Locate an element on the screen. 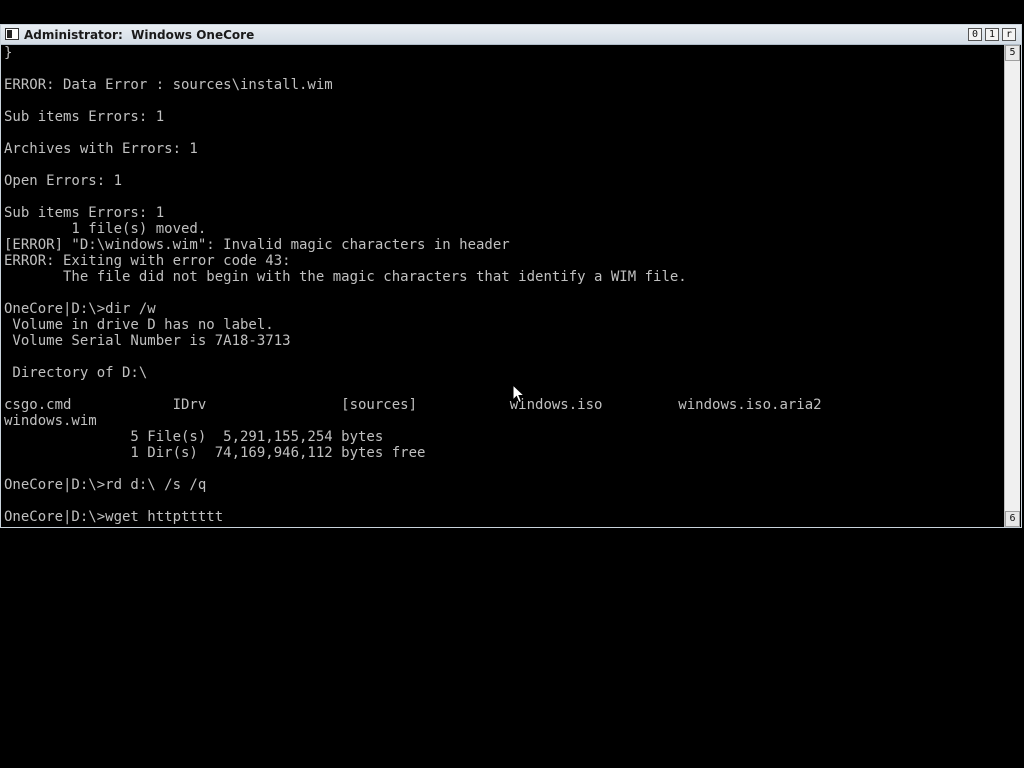  console-line: ERROR: Exiting with error code 43: is located at coordinates (147, 261).